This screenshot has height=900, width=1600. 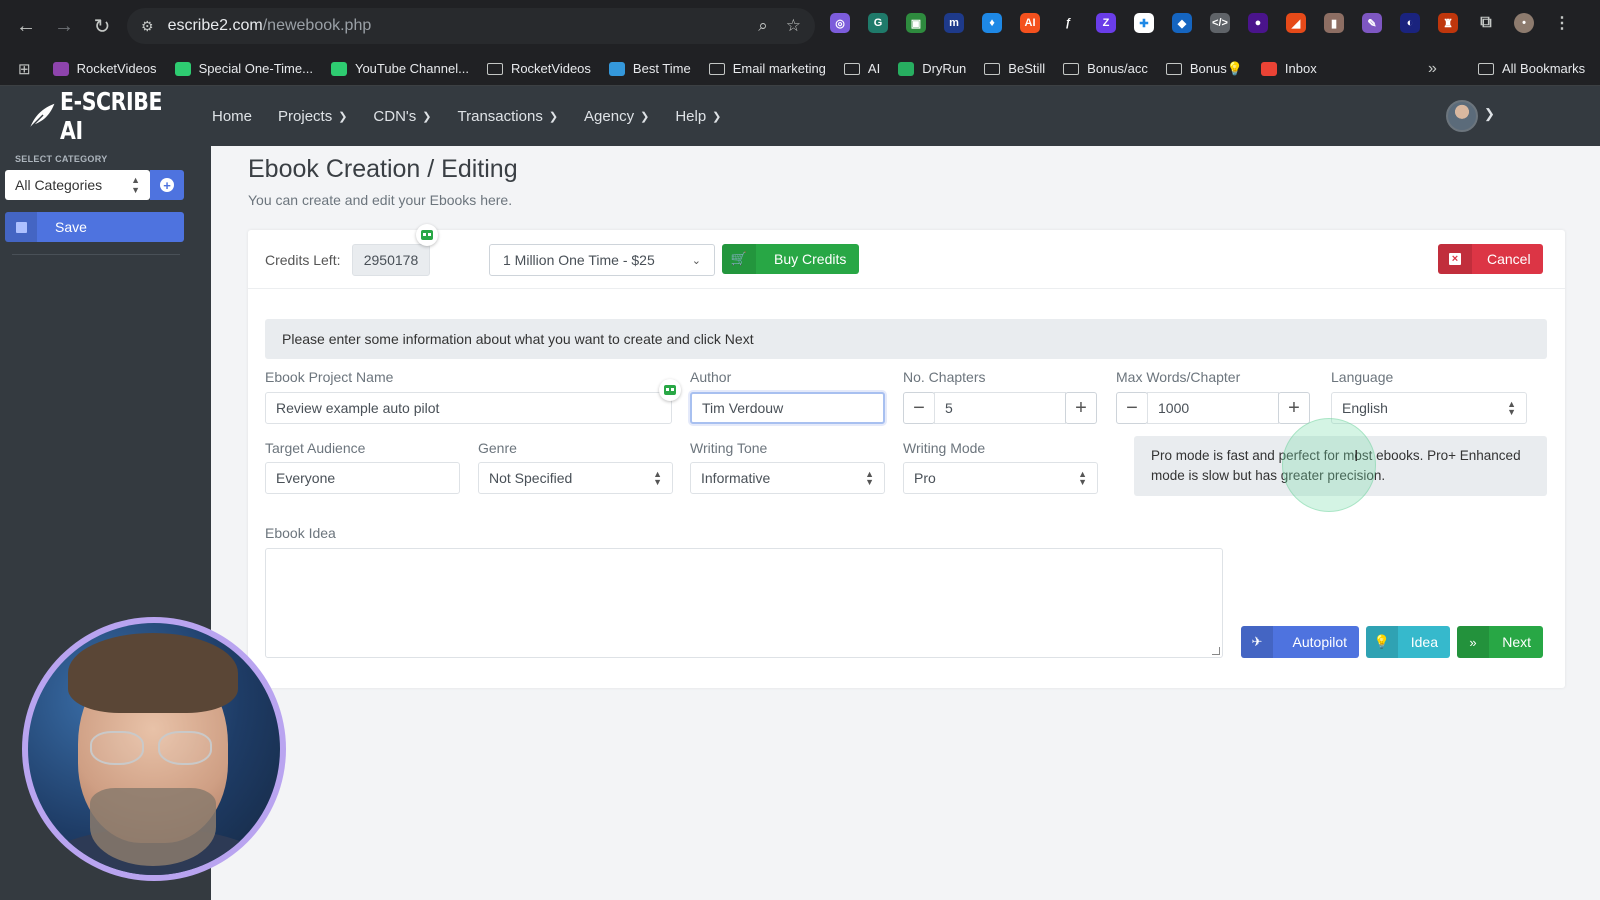 What do you see at coordinates (1334, 23) in the screenshot?
I see `extension-icon: ▮` at bounding box center [1334, 23].